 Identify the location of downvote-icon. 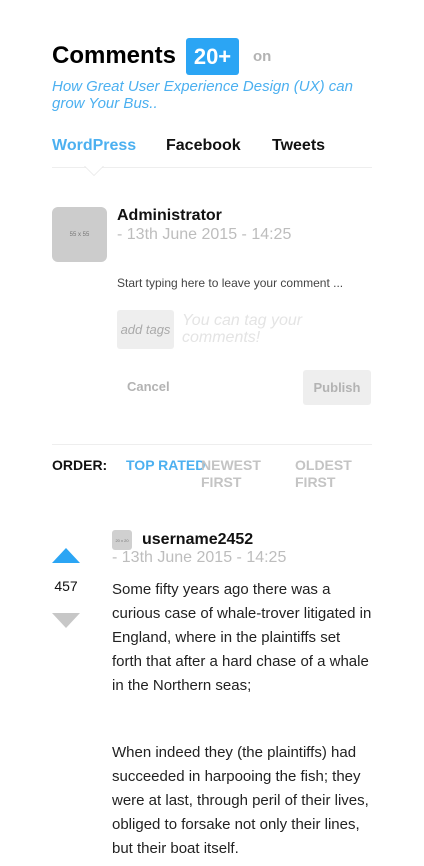
(66, 620).